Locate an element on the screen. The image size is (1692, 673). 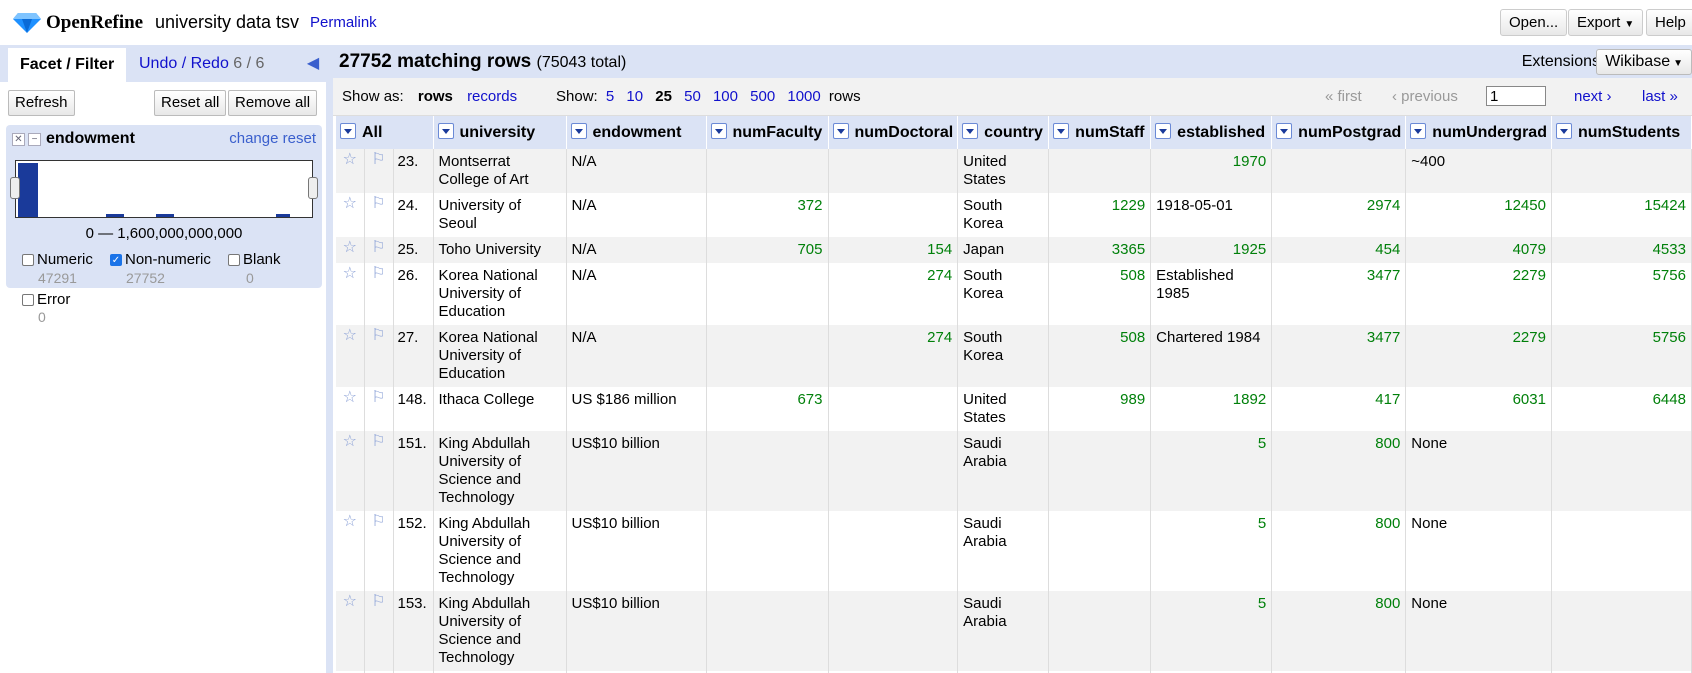
rows-mode: rows is located at coordinates (435, 96).